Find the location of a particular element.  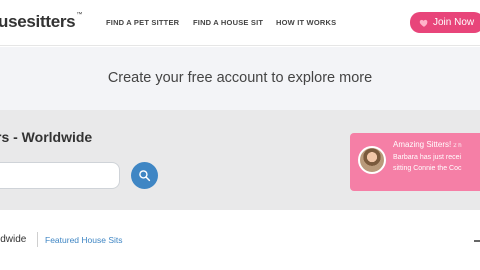

search-button is located at coordinates (144, 175).